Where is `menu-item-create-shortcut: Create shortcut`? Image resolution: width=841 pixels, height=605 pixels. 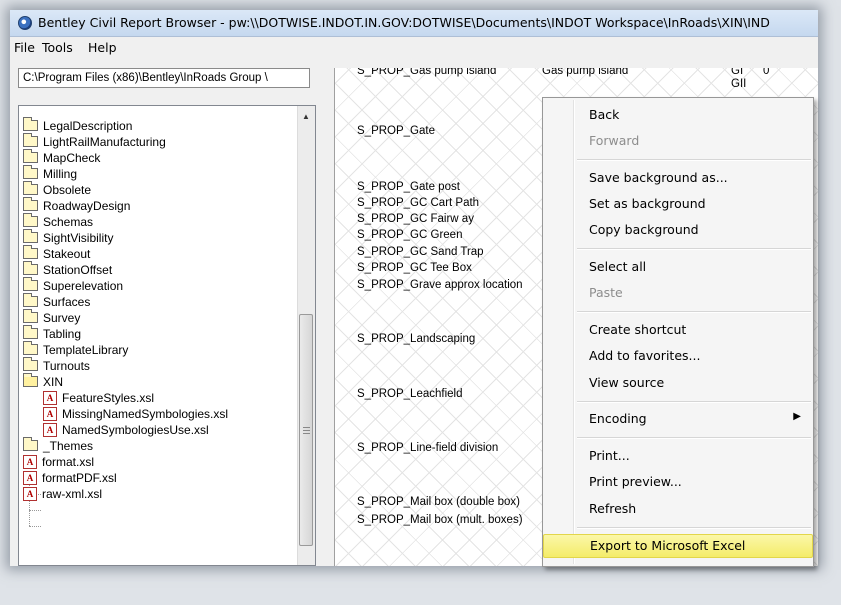 menu-item-create-shortcut: Create shortcut is located at coordinates (678, 330).